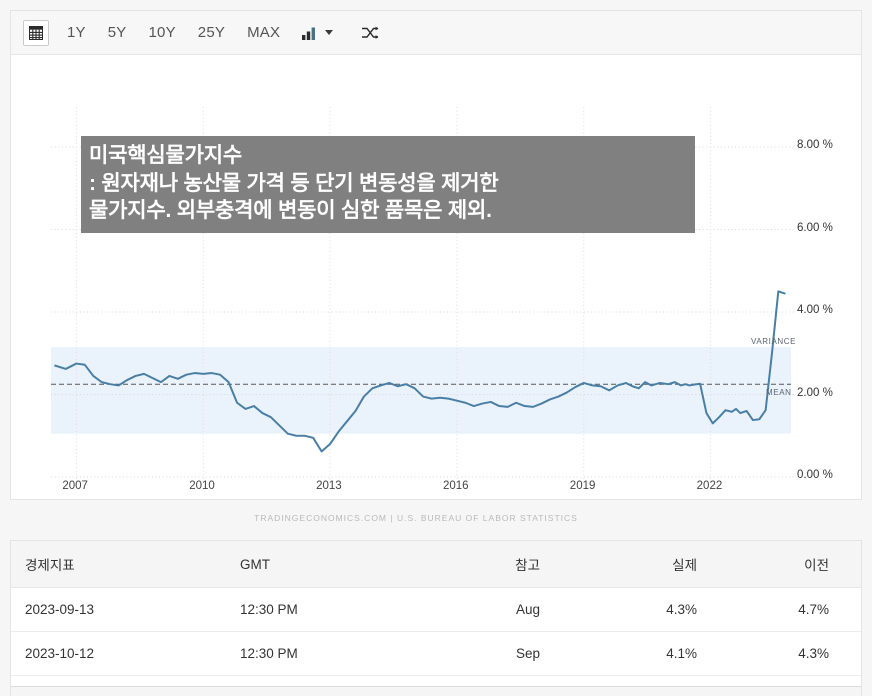 Image resolution: width=872 pixels, height=696 pixels. I want to click on x-axis-tick-label: 2016, so click(455, 486).